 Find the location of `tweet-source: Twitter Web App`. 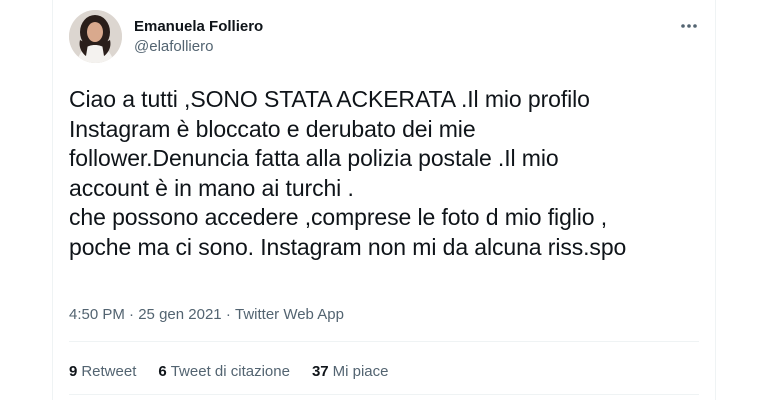

tweet-source: Twitter Web App is located at coordinates (289, 314).